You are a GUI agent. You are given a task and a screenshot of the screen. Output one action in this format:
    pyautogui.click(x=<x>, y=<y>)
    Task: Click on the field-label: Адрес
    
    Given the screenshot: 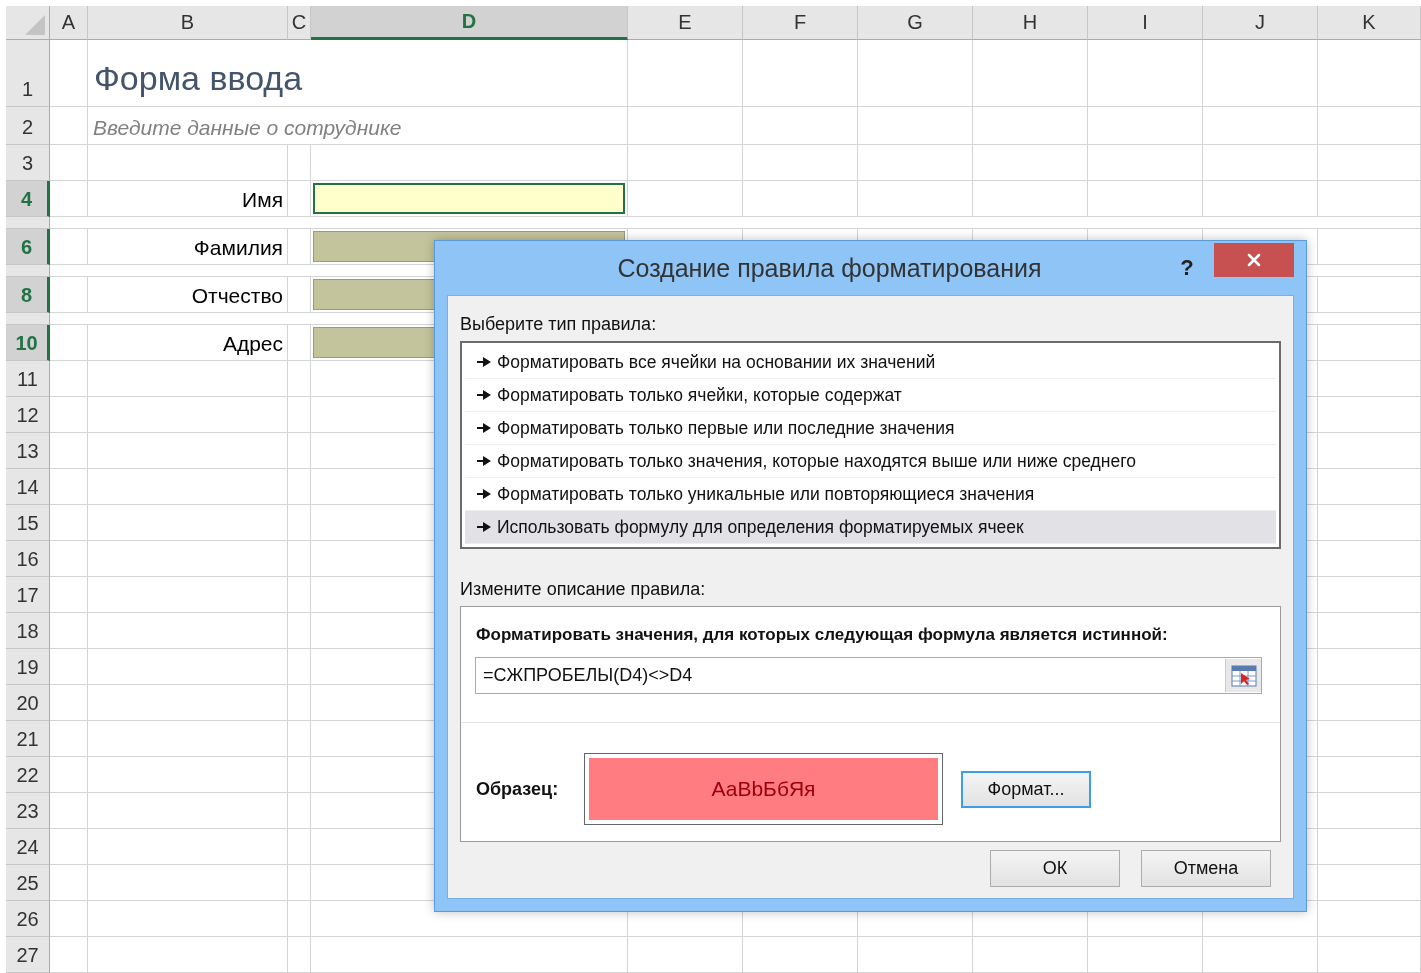 What is the action you would take?
    pyautogui.click(x=253, y=344)
    